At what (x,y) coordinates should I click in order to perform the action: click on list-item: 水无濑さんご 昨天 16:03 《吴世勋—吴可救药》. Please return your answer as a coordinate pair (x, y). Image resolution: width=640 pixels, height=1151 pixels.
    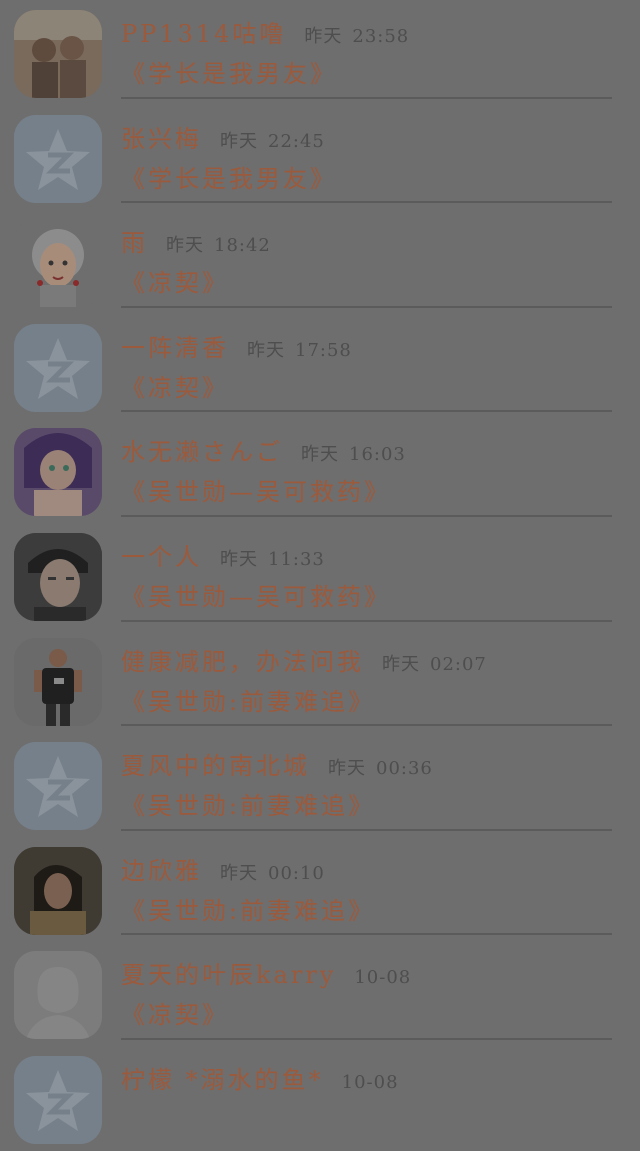
    Looking at the image, I should click on (320, 470).